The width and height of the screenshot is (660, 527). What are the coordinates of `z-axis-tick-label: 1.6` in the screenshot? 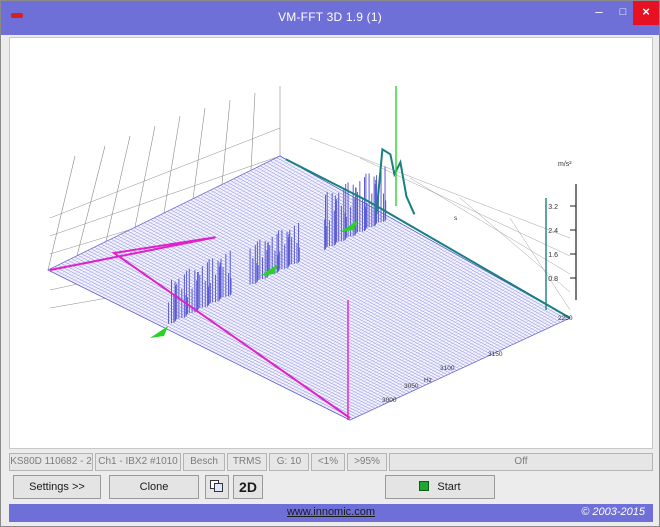 It's located at (553, 255).